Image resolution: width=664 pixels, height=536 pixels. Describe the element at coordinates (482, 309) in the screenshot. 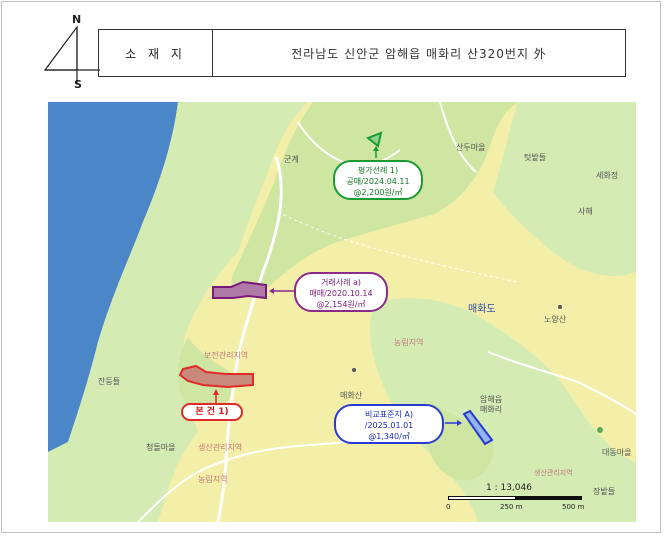

I see `place-maehwado: 매화도` at that location.